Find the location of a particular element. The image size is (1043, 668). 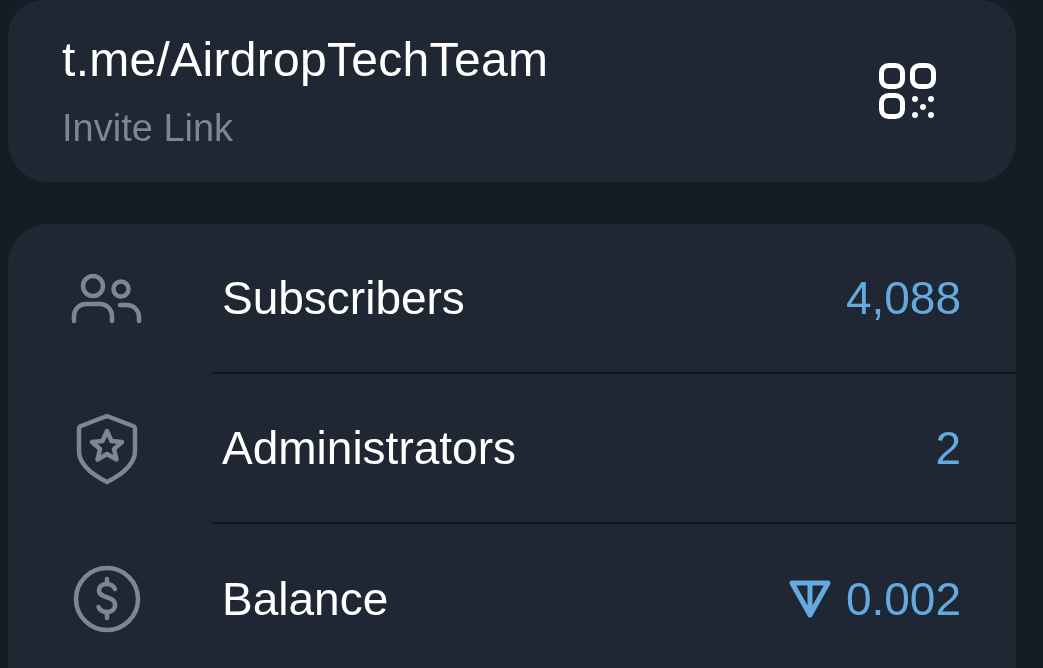

qr-code-icon is located at coordinates (908, 91).